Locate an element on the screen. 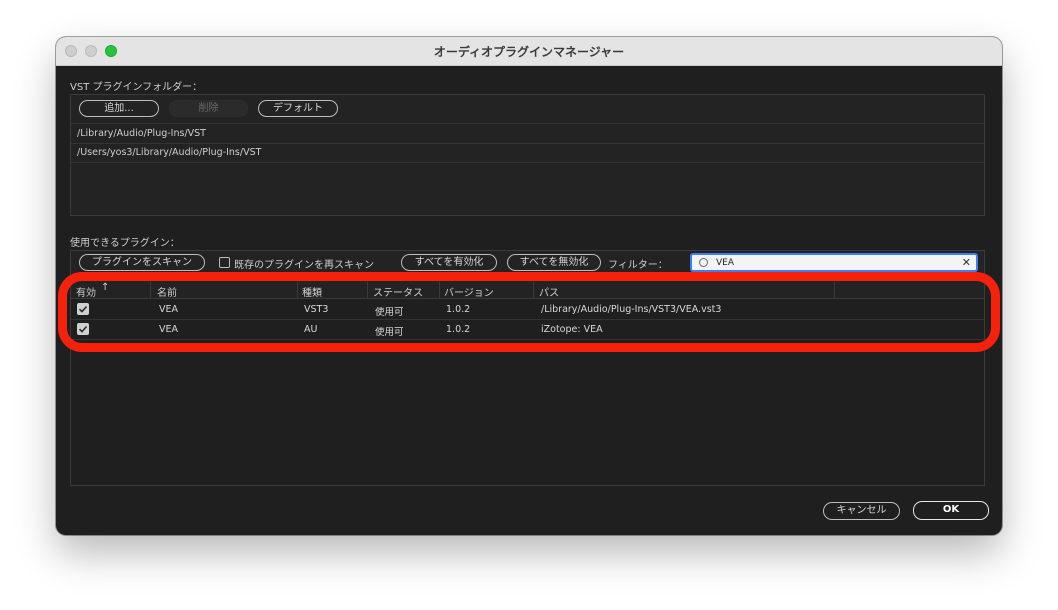  plugin-type: AU is located at coordinates (311, 329).